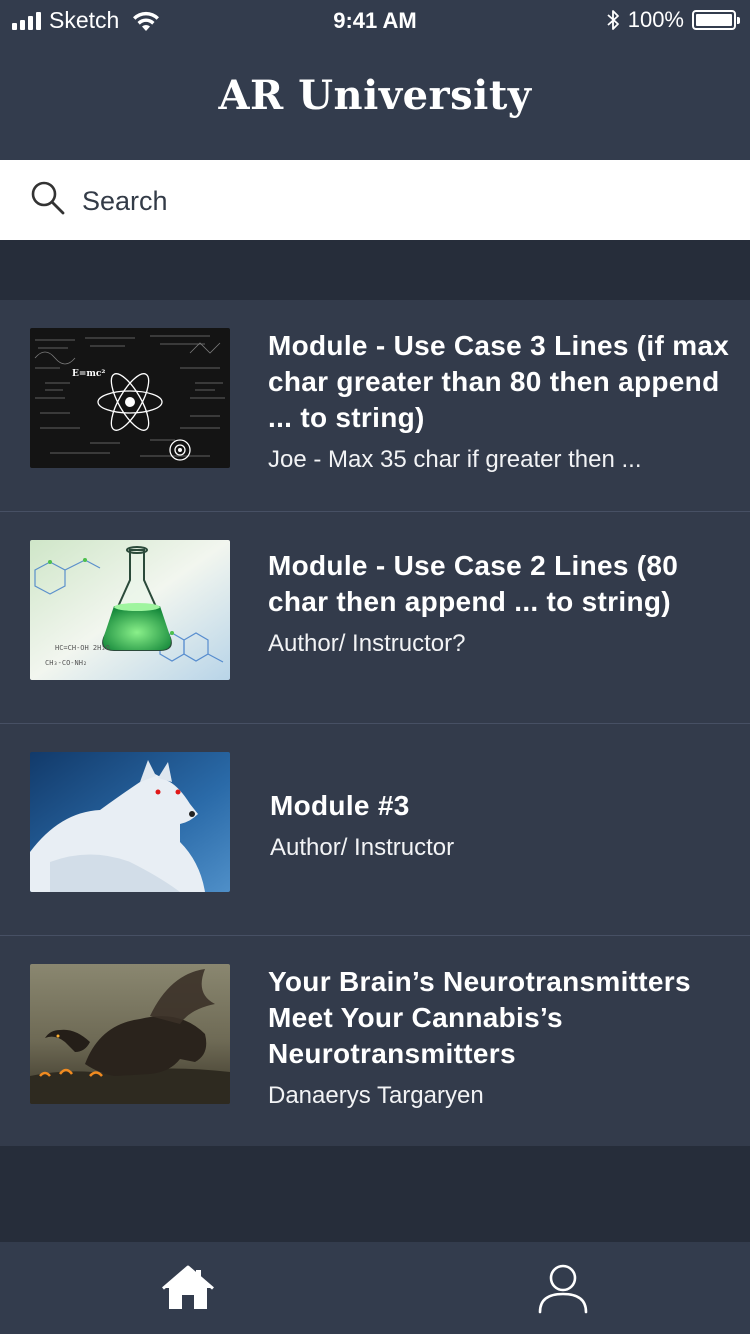 The height and width of the screenshot is (1334, 750). I want to click on battery-percentage: 100%, so click(655, 19).